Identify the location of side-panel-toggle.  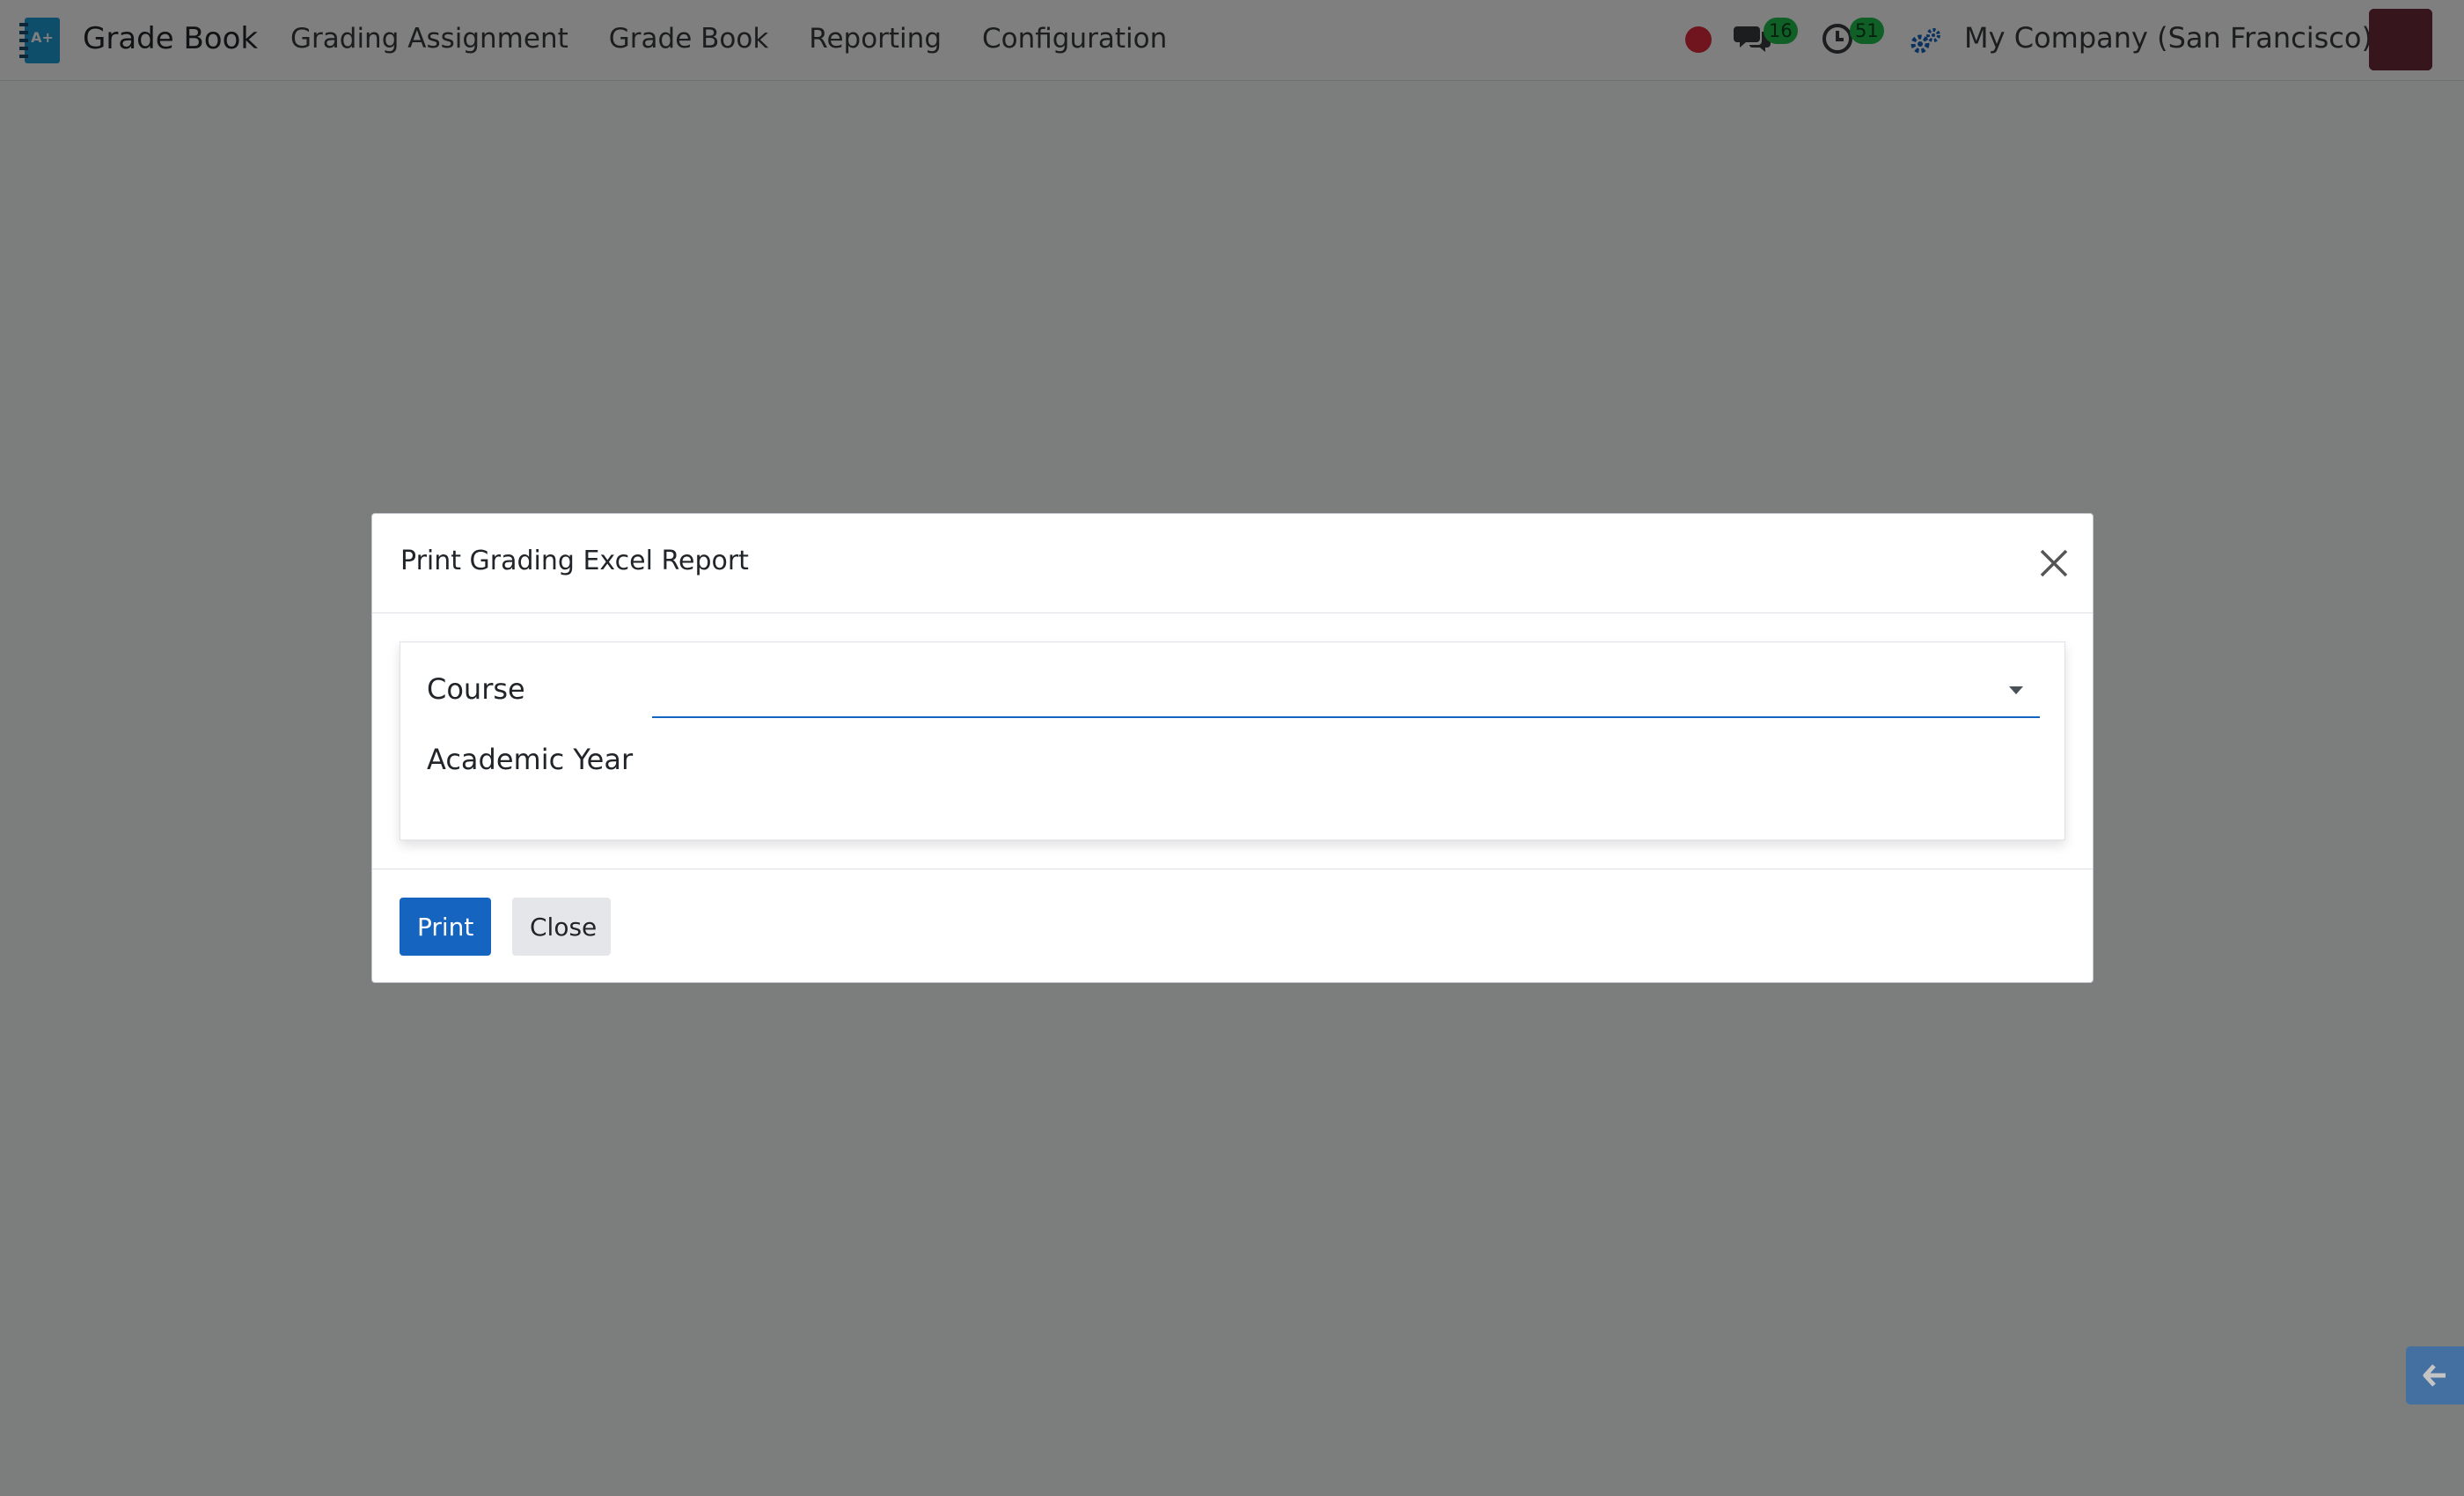
(2435, 1375).